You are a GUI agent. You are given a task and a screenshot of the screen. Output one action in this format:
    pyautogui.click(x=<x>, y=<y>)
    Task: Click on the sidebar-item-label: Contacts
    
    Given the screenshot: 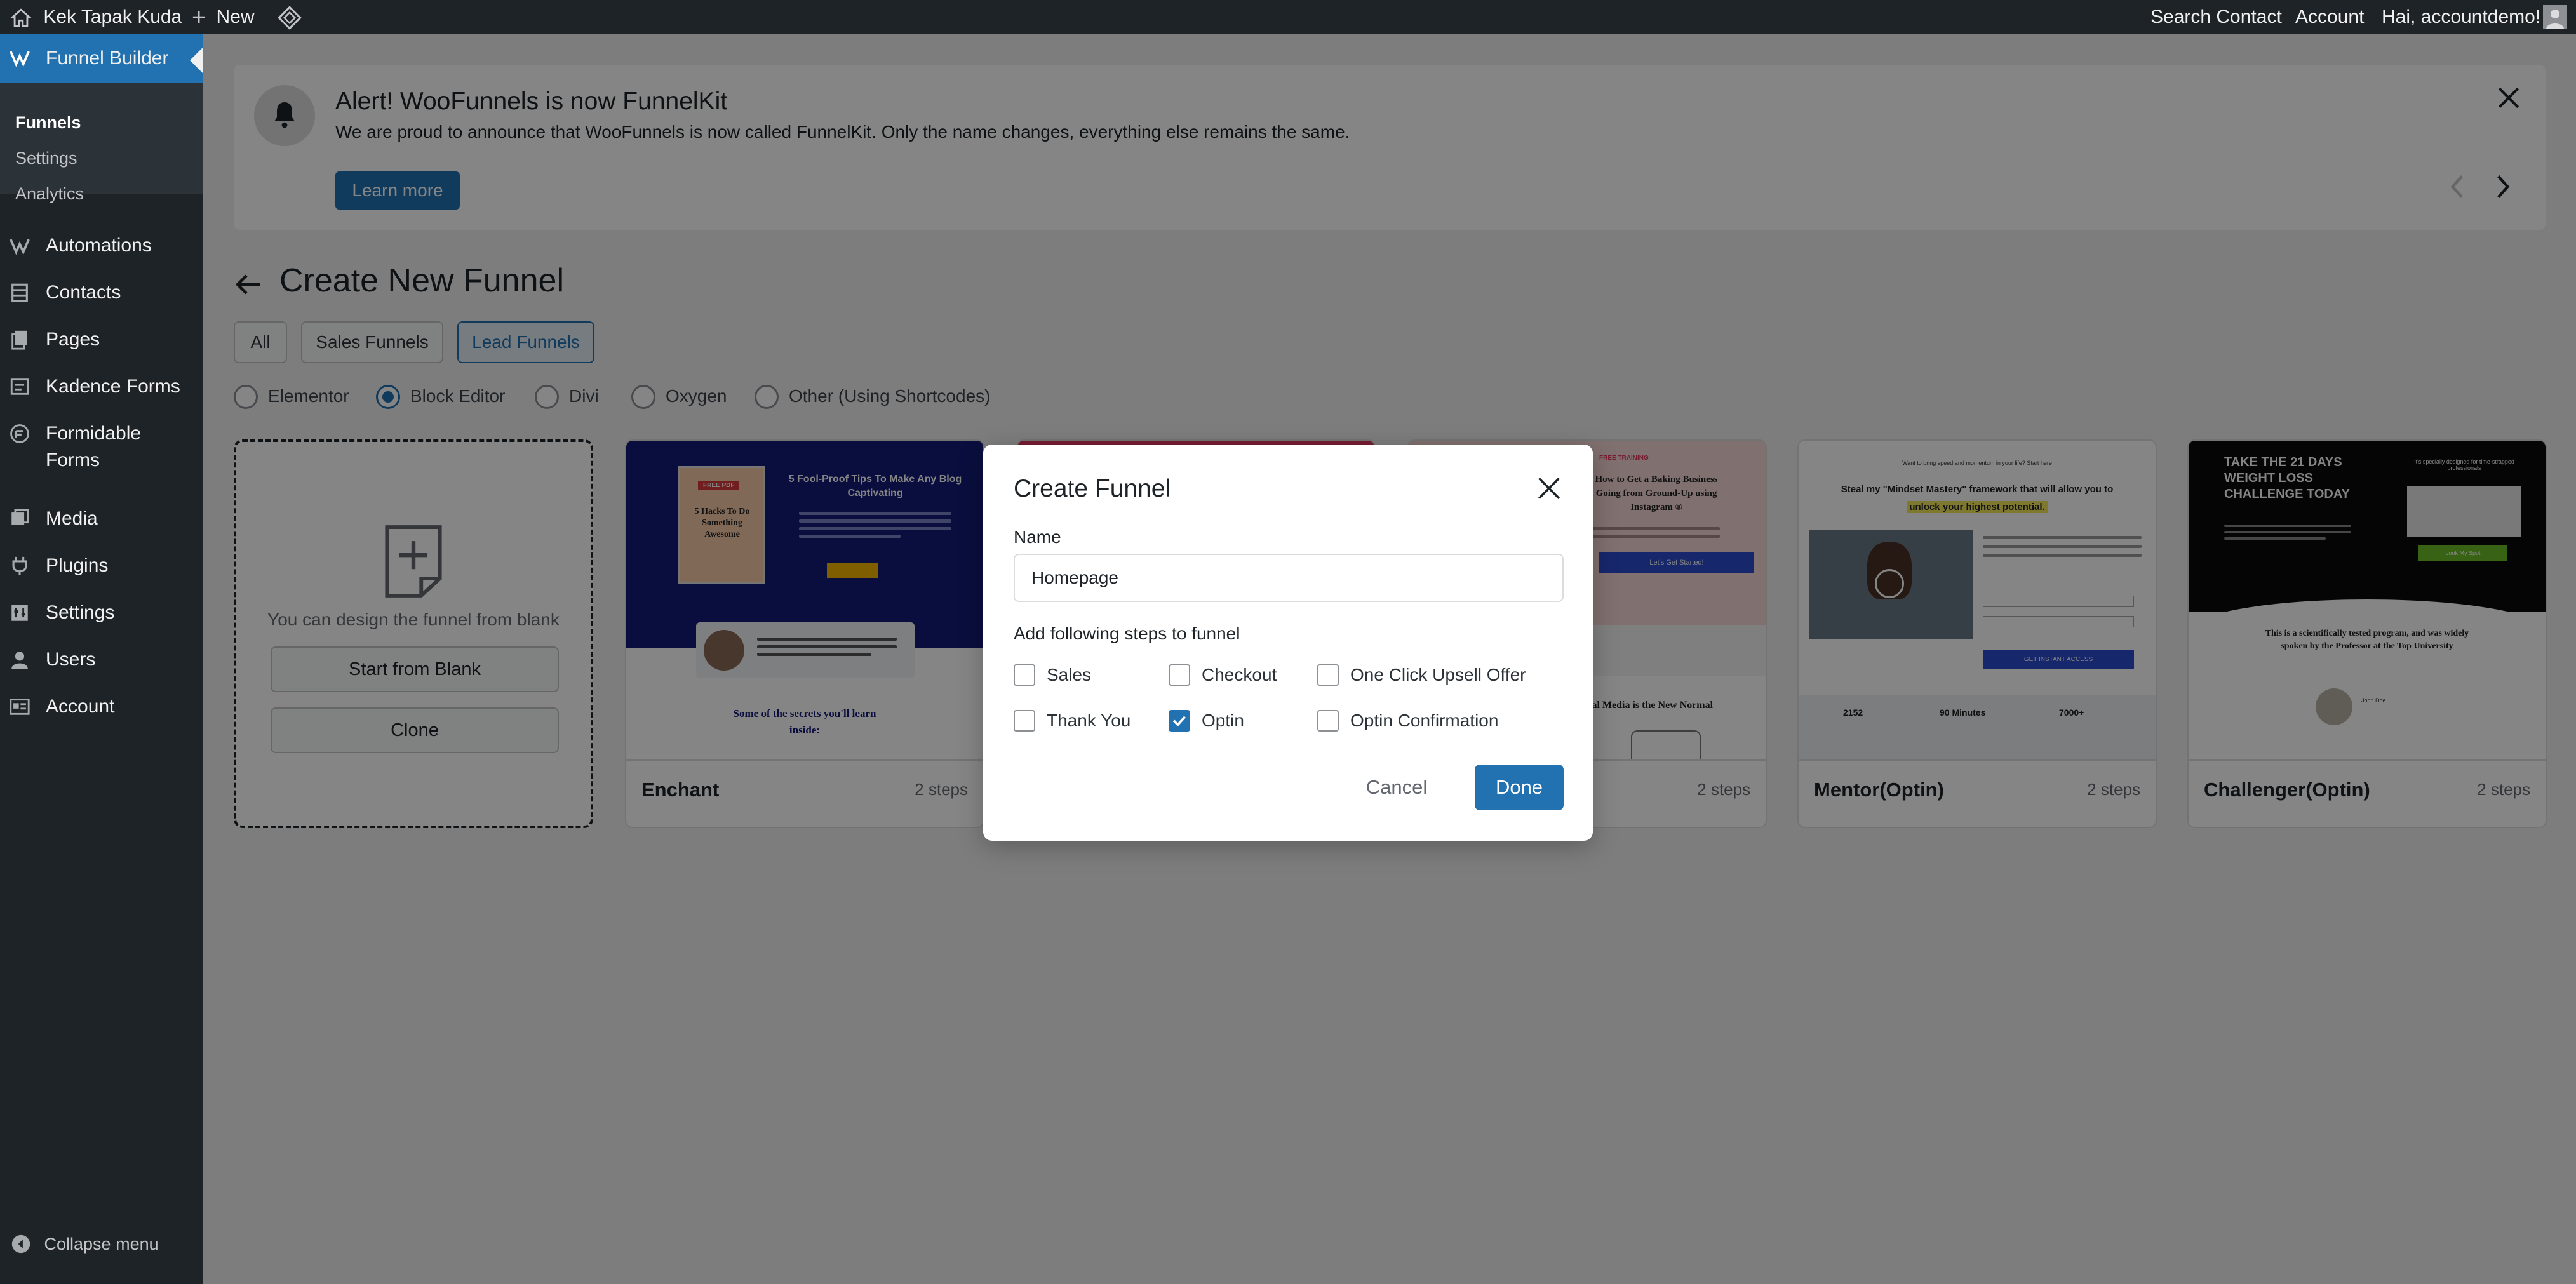 What is the action you would take?
    pyautogui.click(x=83, y=292)
    